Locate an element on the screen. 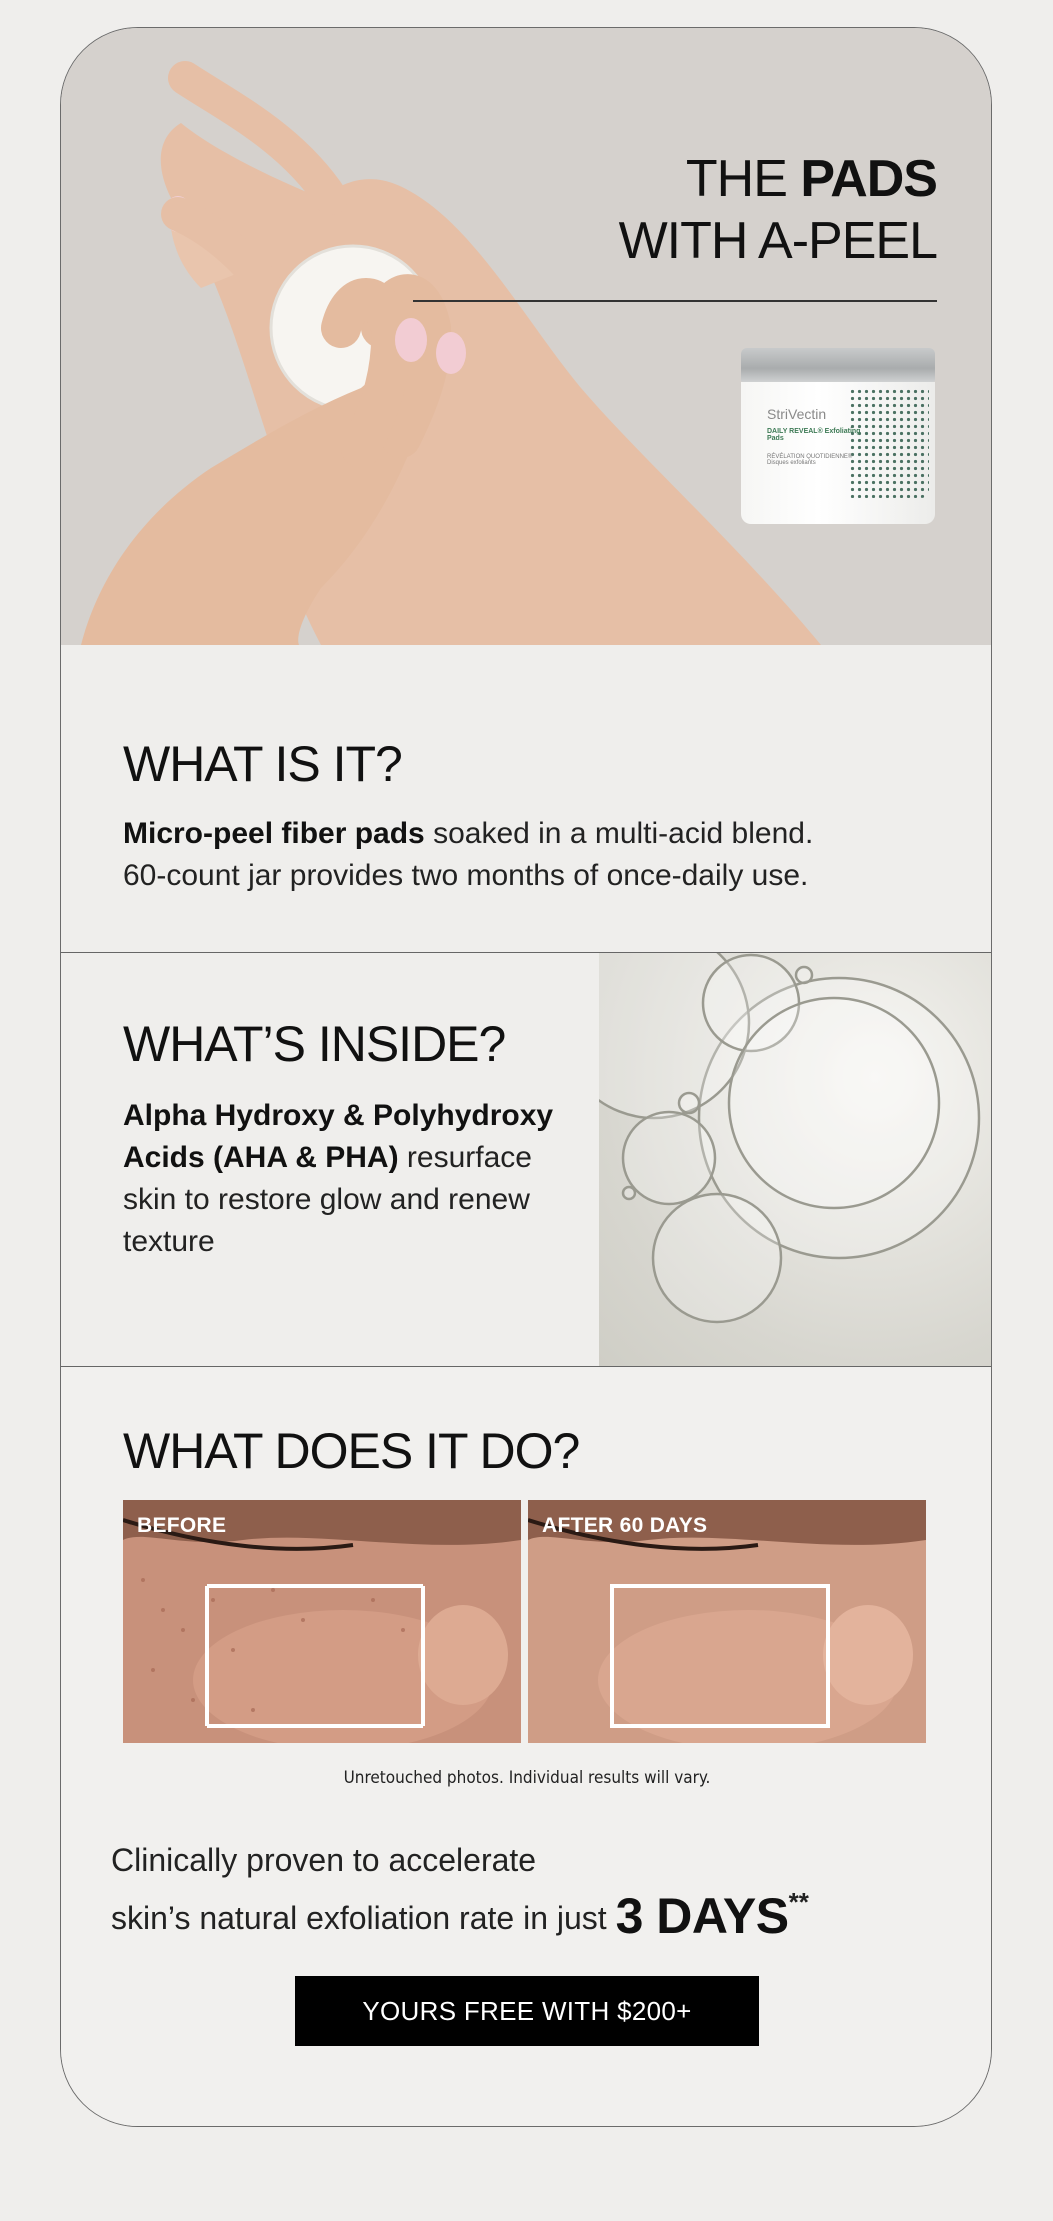 The image size is (1053, 2221). bubbles-image is located at coordinates (774, 1146).